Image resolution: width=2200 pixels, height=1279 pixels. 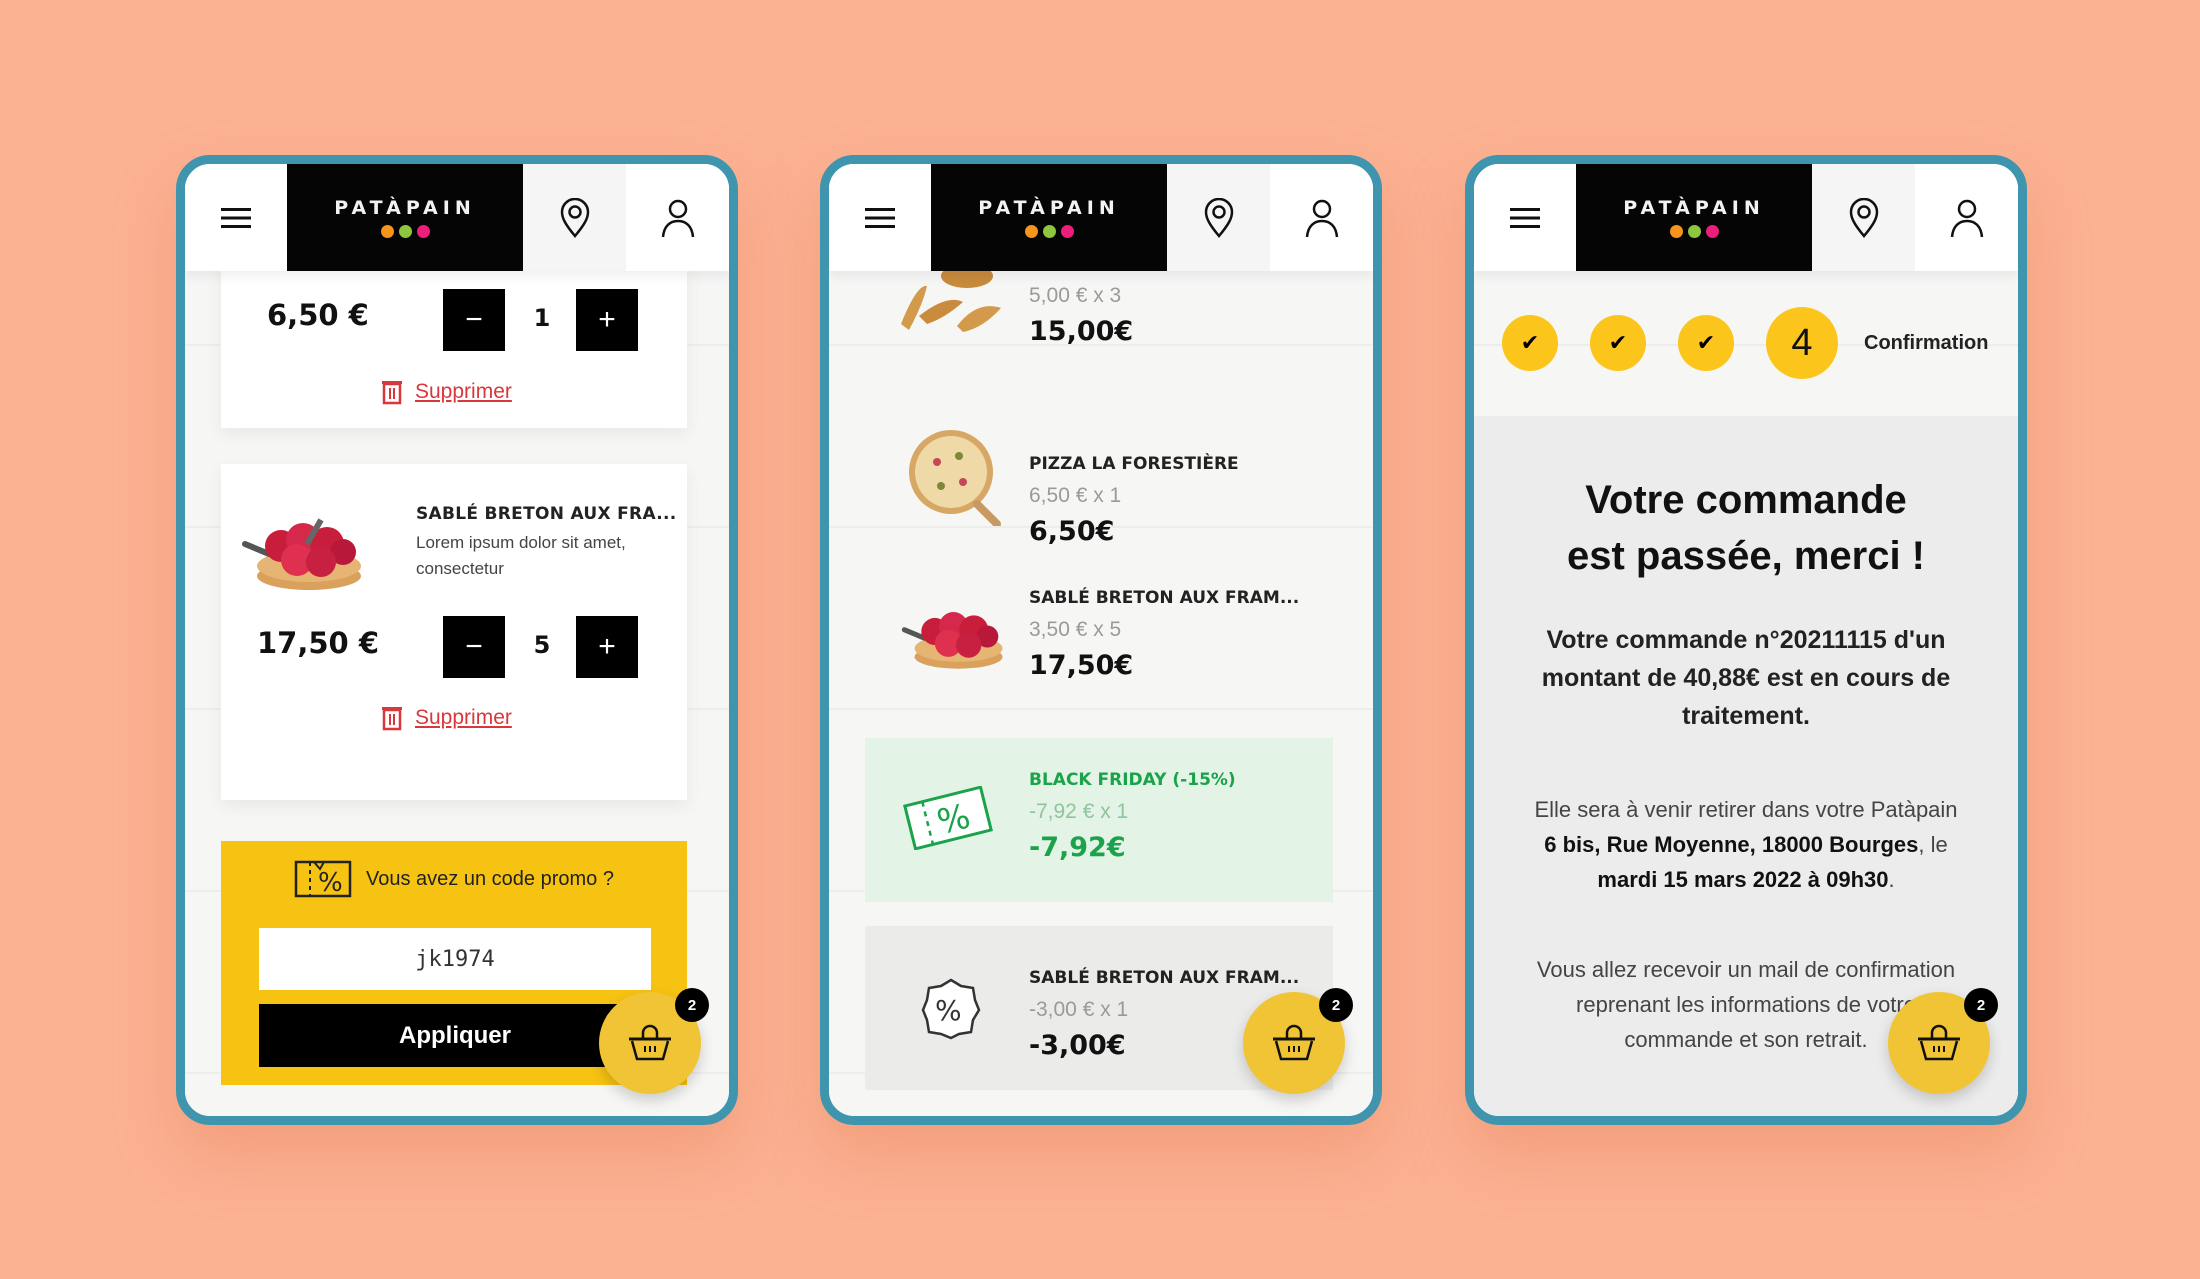 I want to click on step-2-done: ✔, so click(x=1618, y=343).